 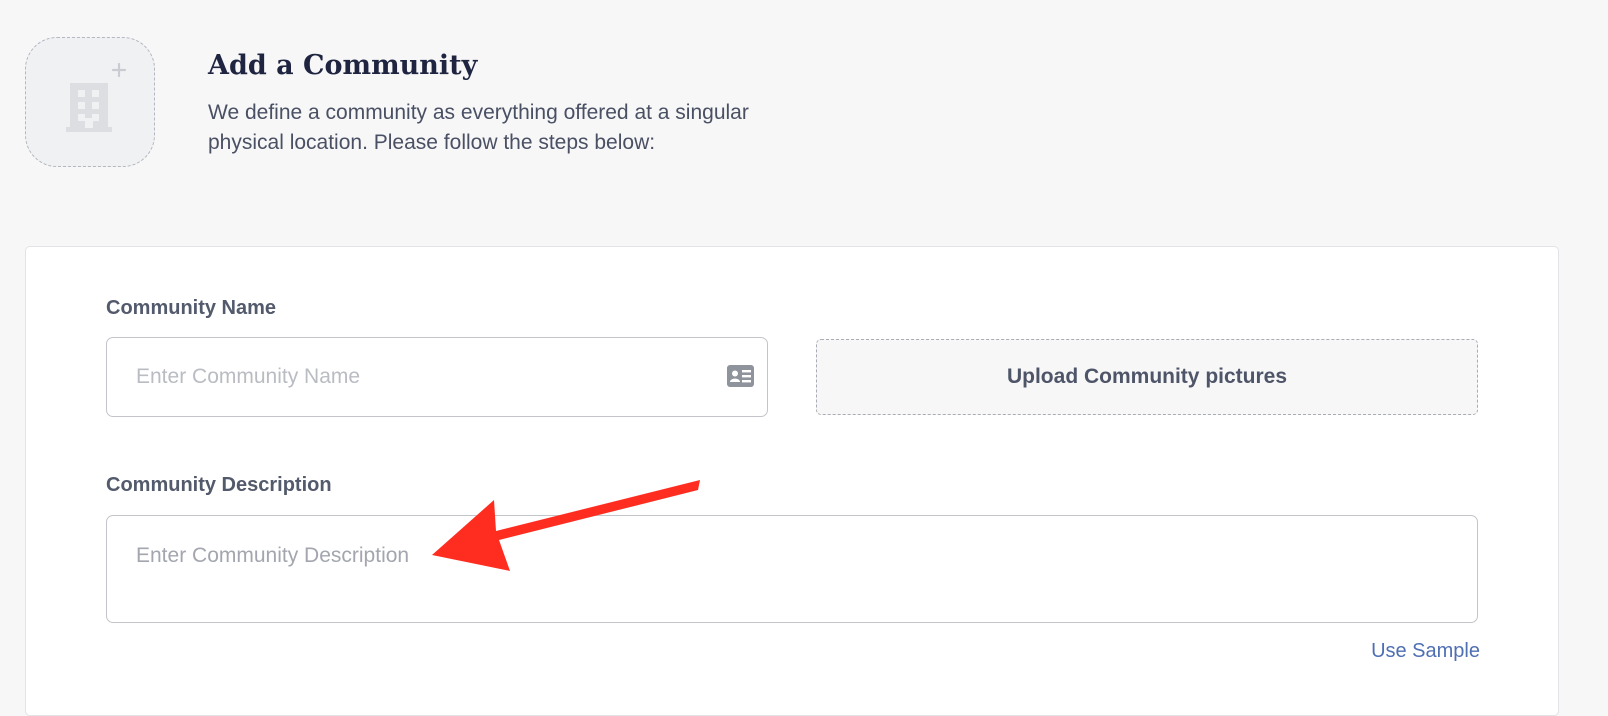 What do you see at coordinates (740, 376) in the screenshot?
I see `id-card-icon` at bounding box center [740, 376].